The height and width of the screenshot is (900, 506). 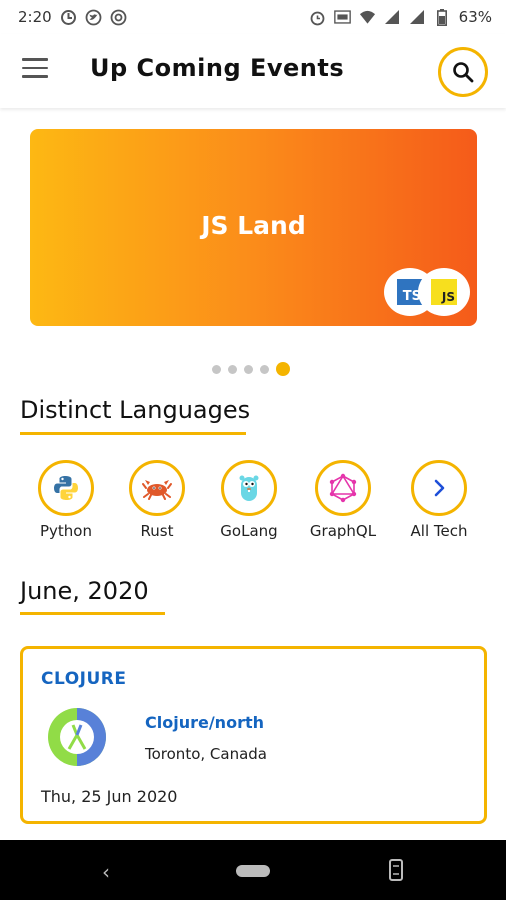 I want to click on language-item-all-tech: All Tech, so click(x=439, y=500).